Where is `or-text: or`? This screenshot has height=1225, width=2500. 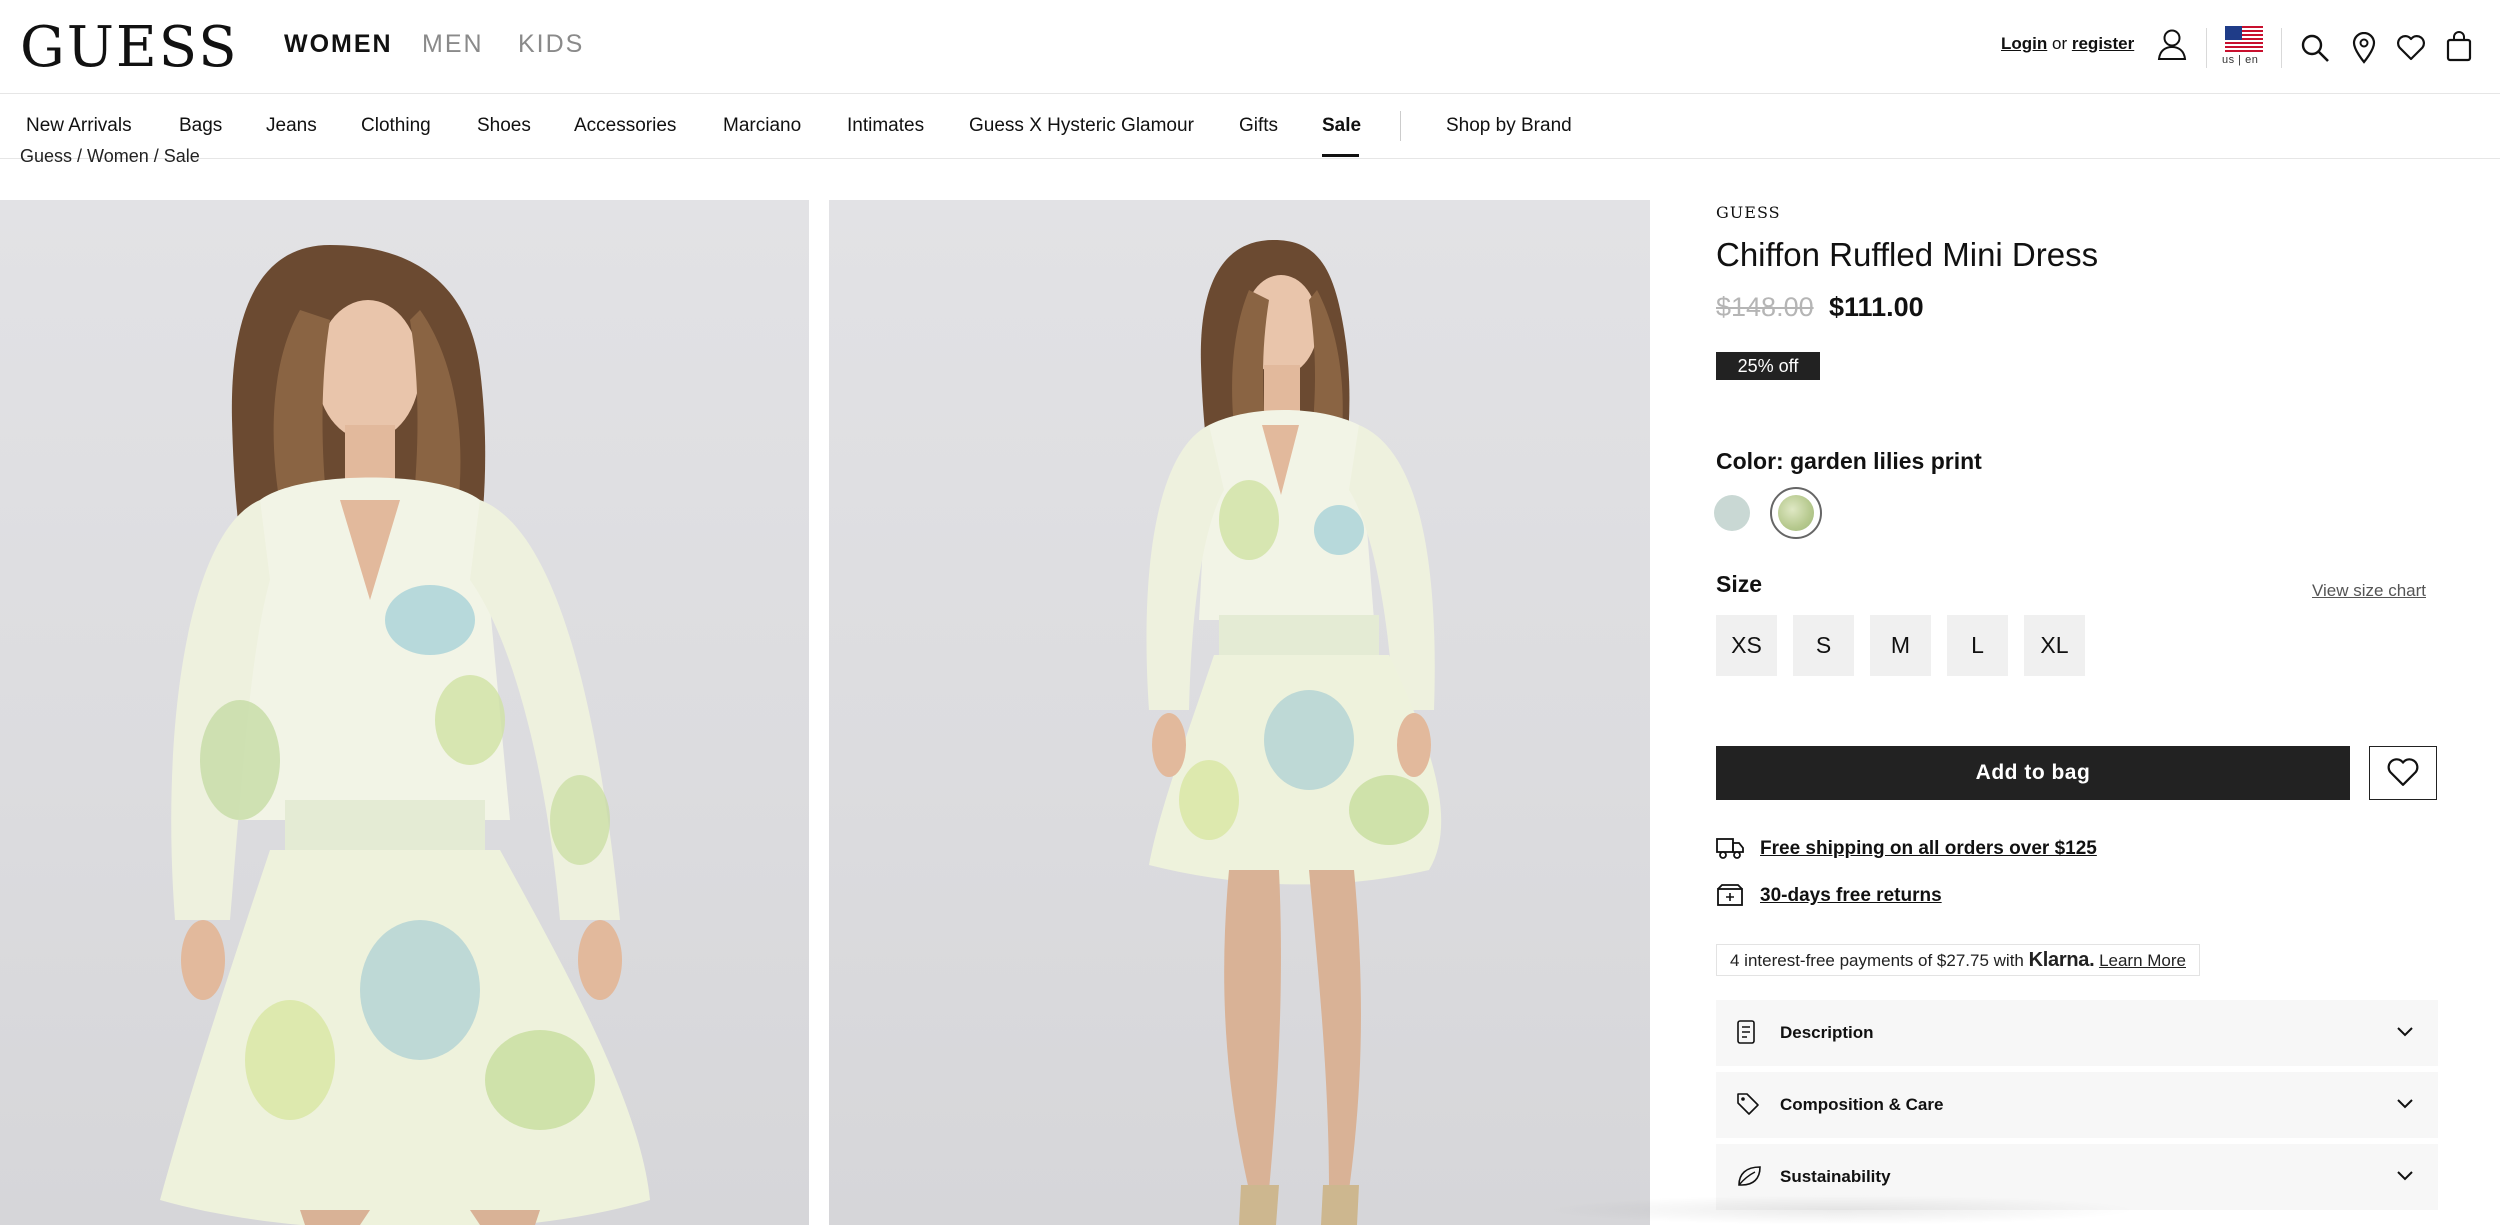
or-text: or is located at coordinates (2060, 43).